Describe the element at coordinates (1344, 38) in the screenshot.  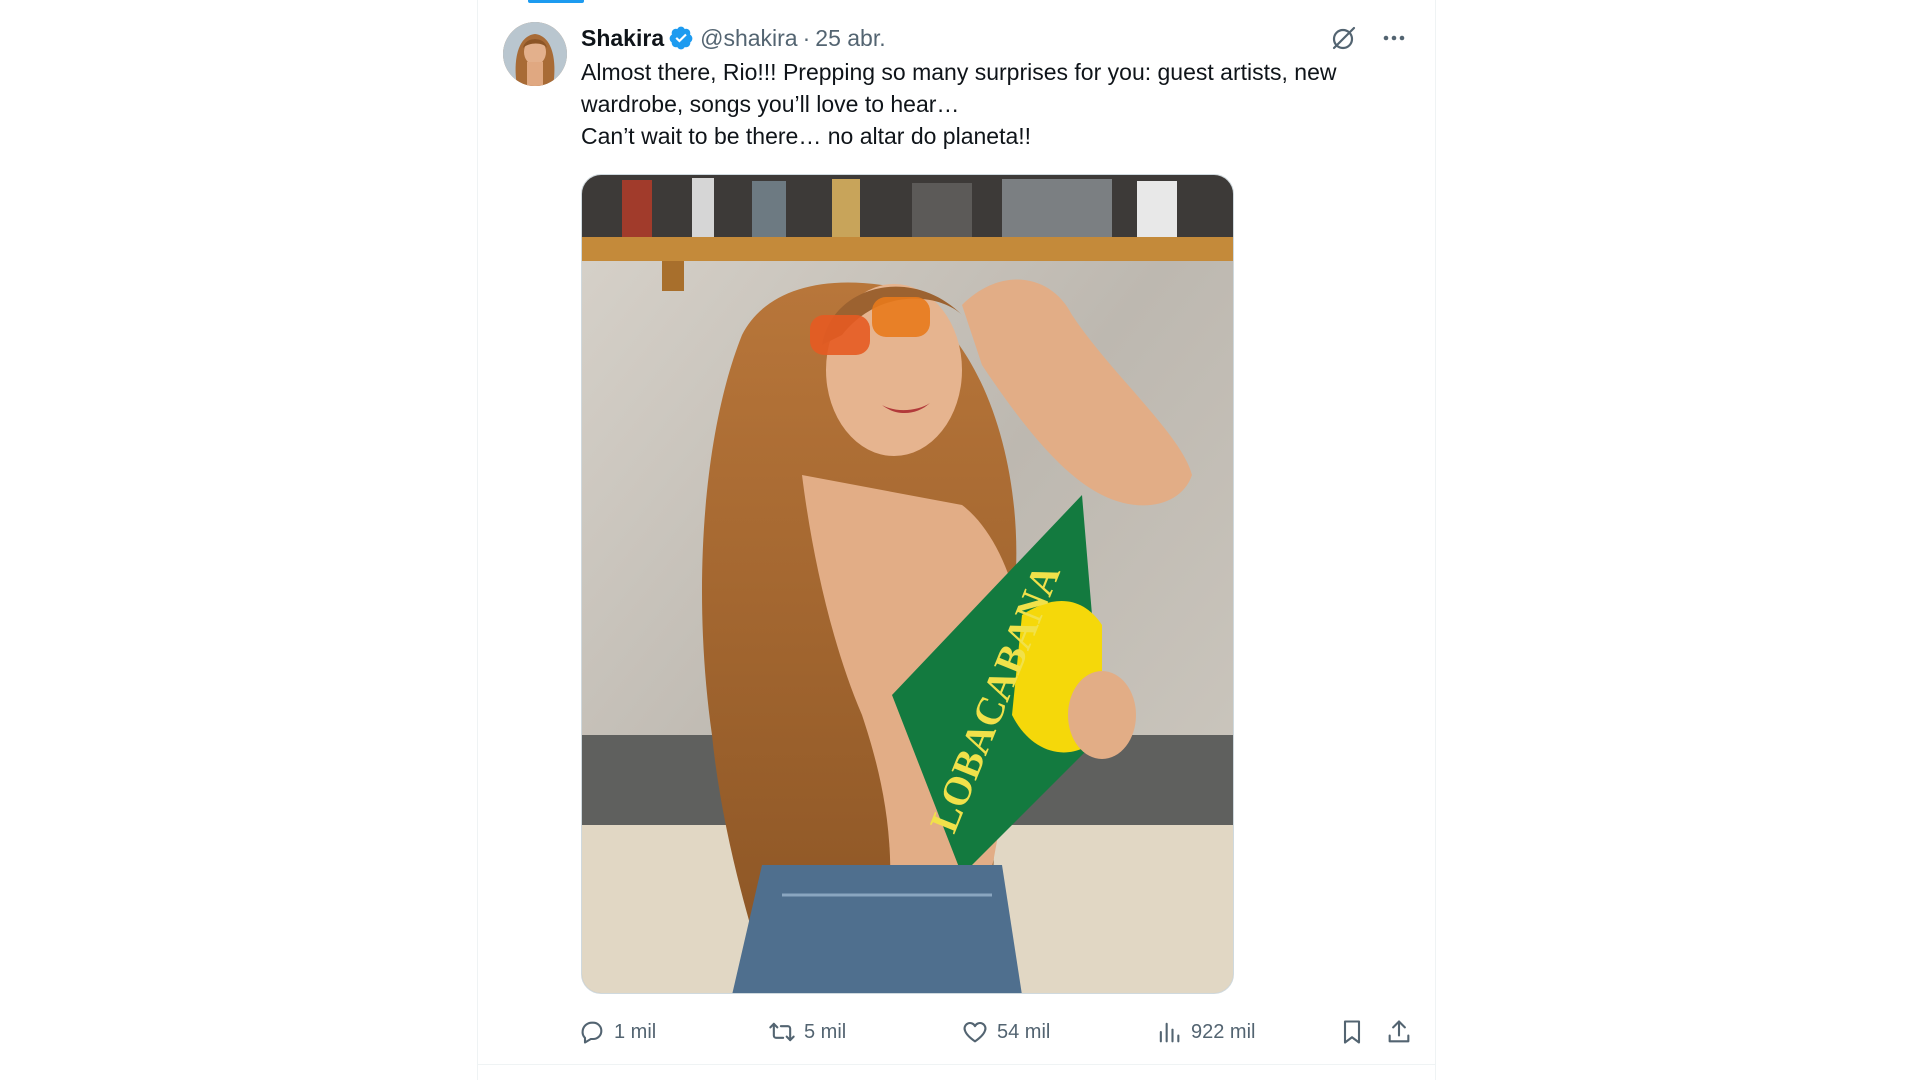
I see `grok-icon` at that location.